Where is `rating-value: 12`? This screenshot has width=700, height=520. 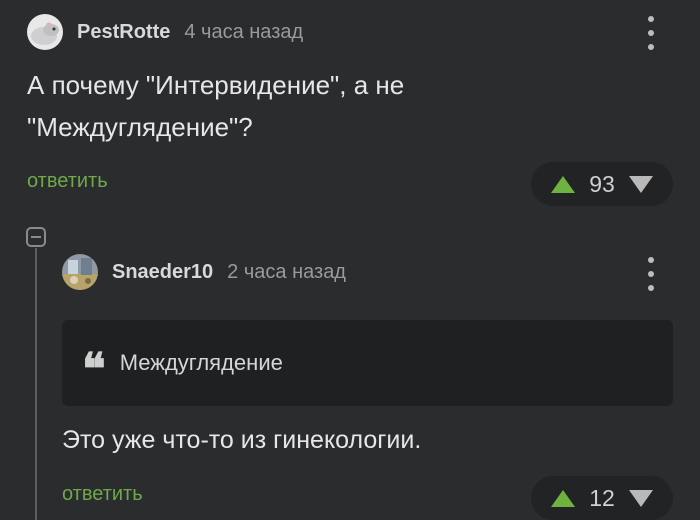 rating-value: 12 is located at coordinates (602, 497).